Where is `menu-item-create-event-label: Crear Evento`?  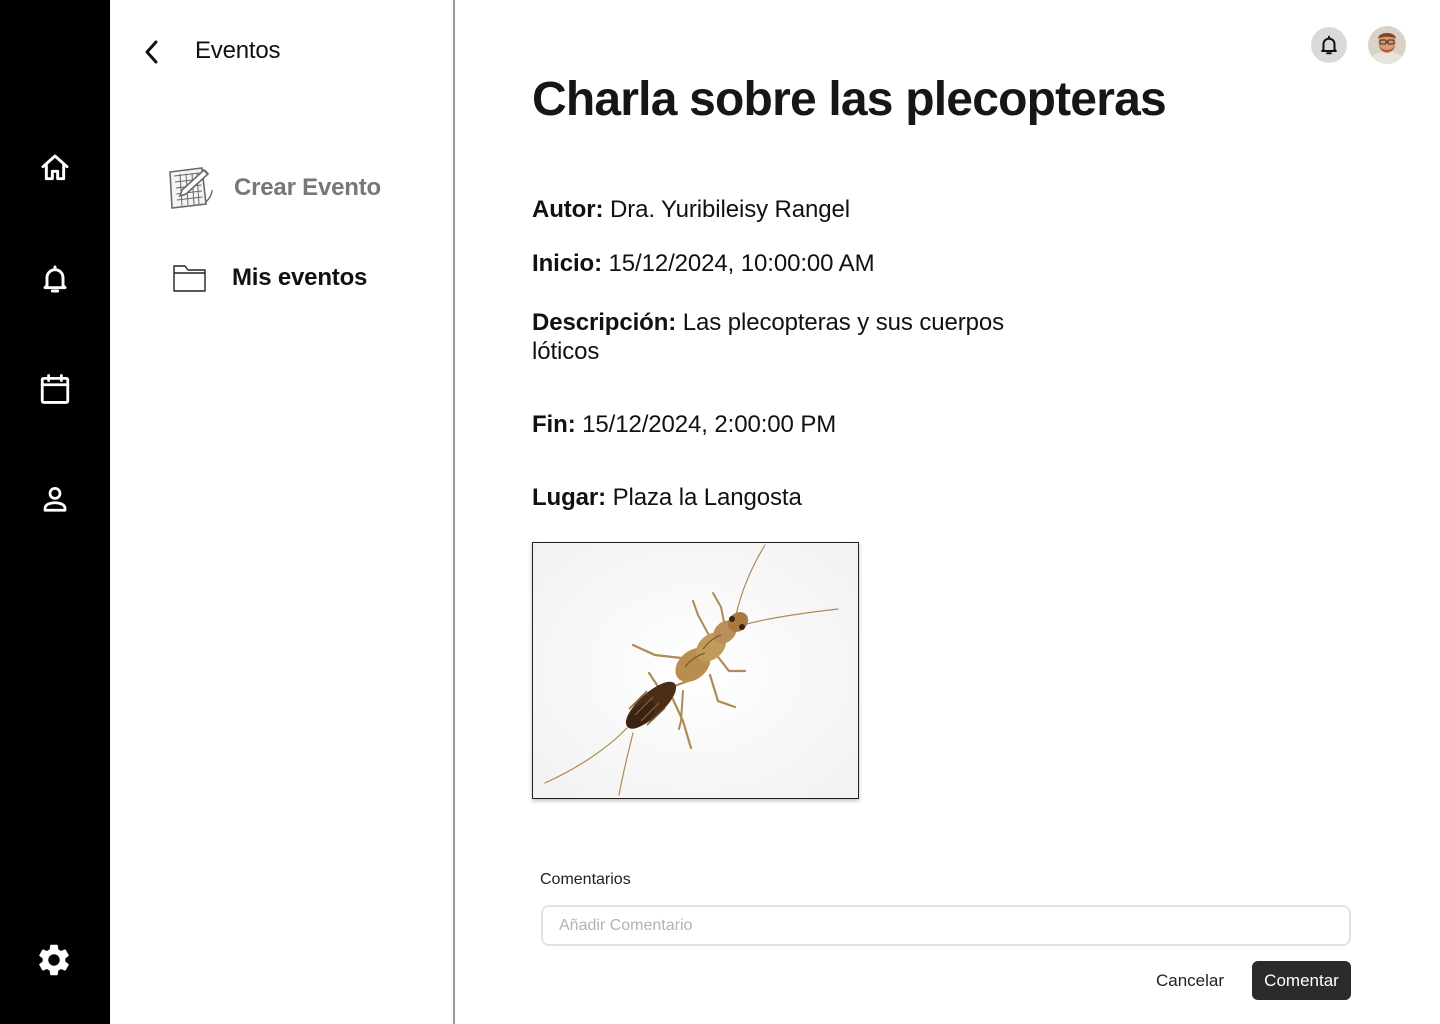
menu-item-create-event-label: Crear Evento is located at coordinates (307, 187).